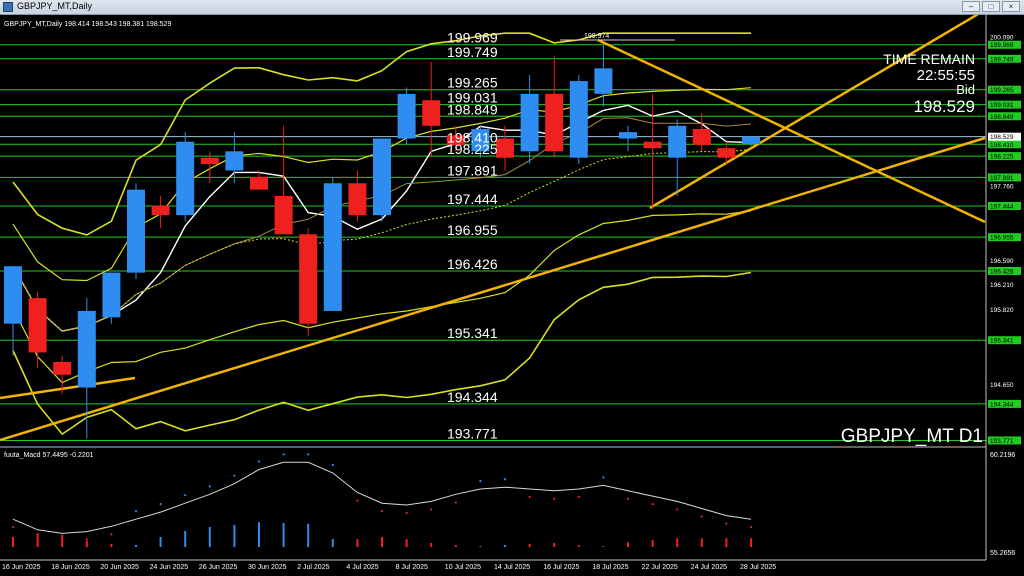 This screenshot has width=1024, height=576. Describe the element at coordinates (382, 500) in the screenshot. I see `macd-panel` at that location.